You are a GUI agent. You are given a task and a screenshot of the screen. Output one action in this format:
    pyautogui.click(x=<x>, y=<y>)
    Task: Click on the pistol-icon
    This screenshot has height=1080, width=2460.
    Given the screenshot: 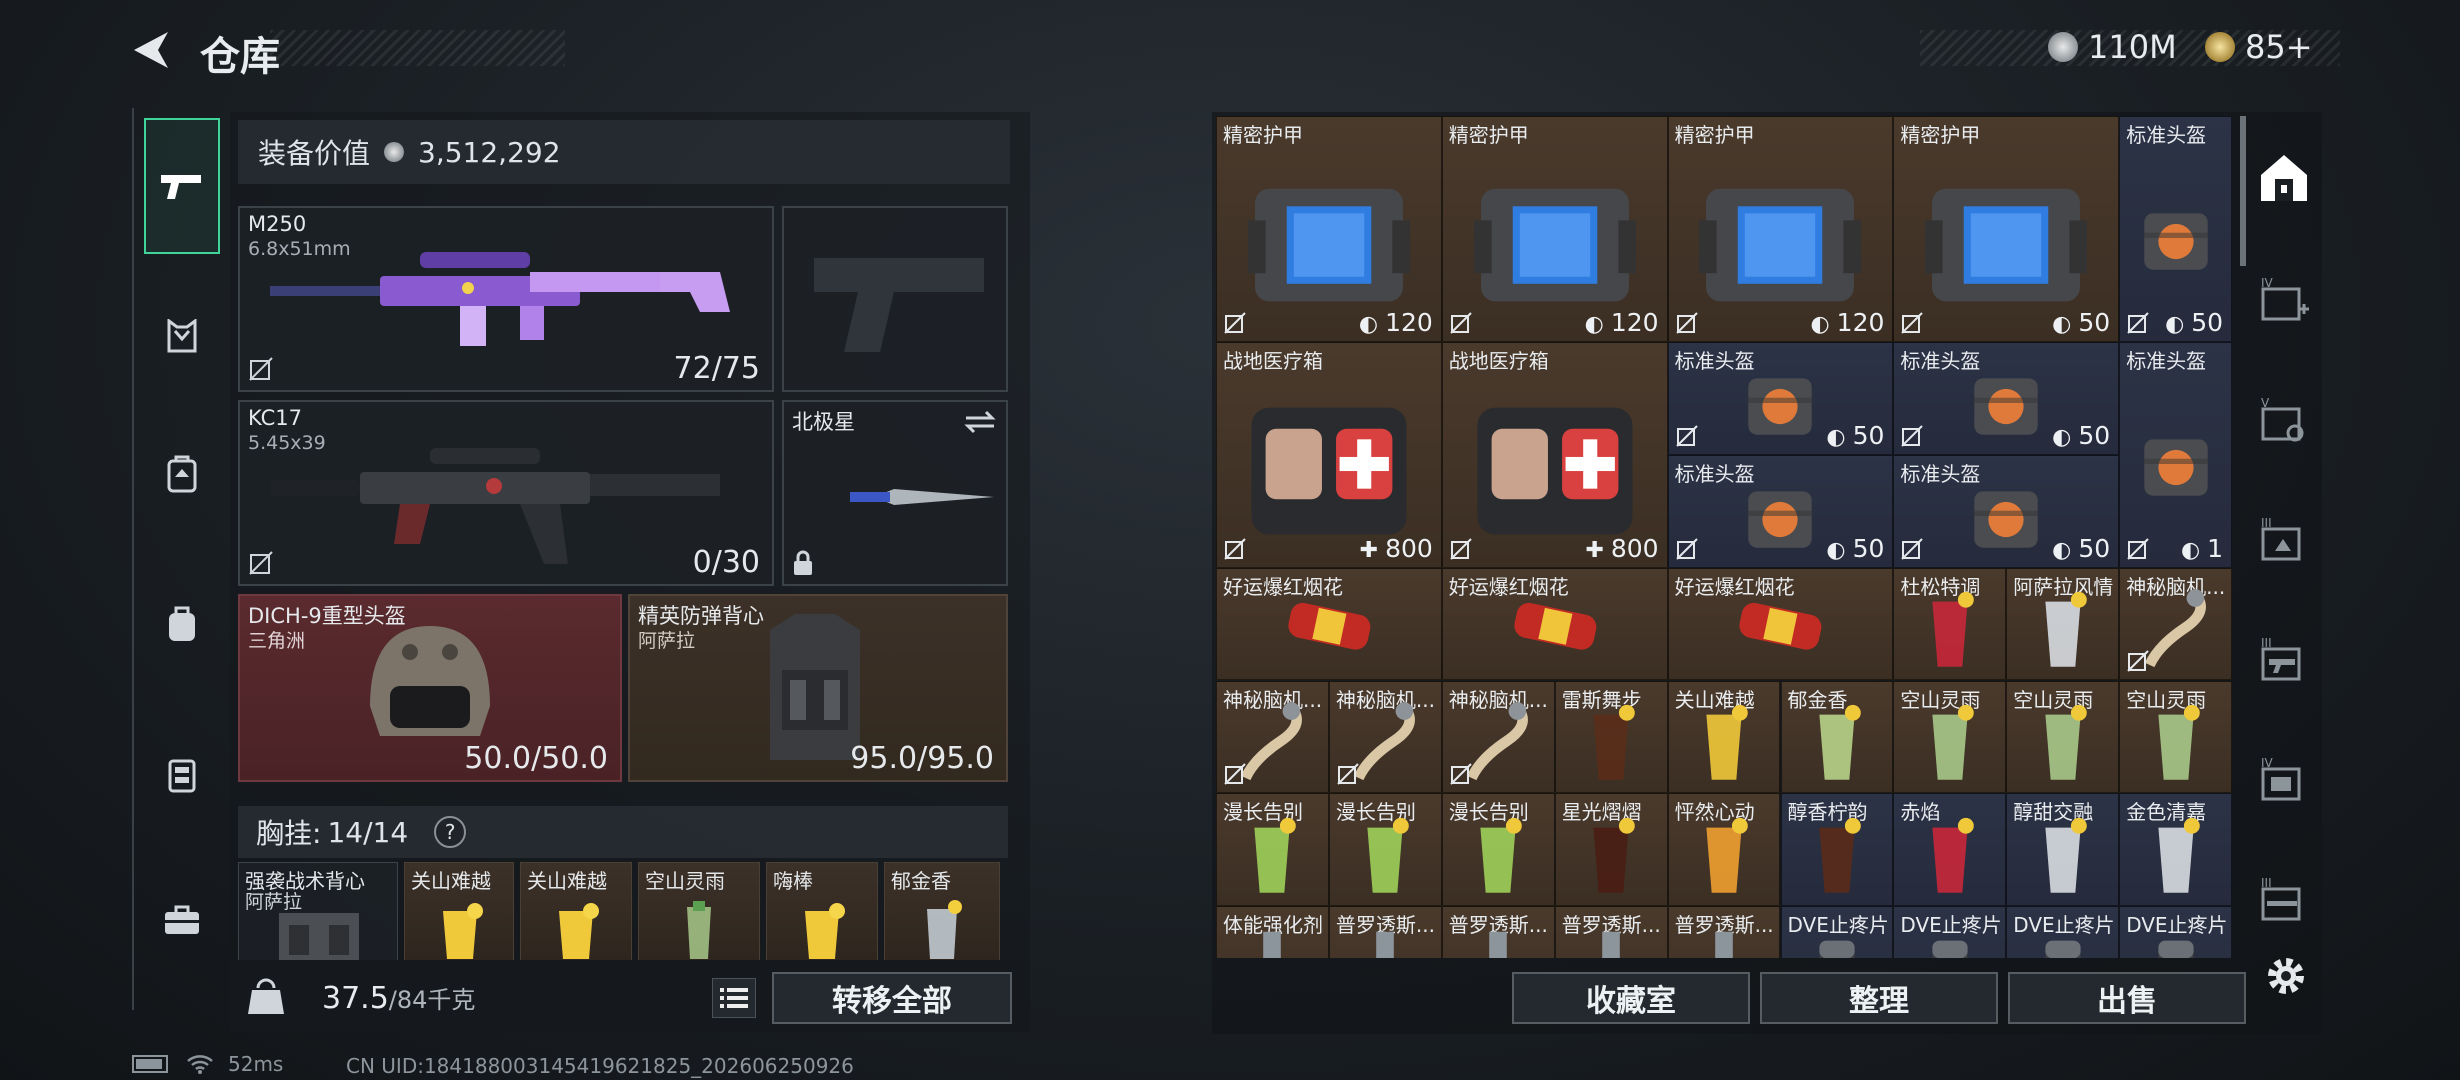 What is the action you would take?
    pyautogui.click(x=181, y=187)
    